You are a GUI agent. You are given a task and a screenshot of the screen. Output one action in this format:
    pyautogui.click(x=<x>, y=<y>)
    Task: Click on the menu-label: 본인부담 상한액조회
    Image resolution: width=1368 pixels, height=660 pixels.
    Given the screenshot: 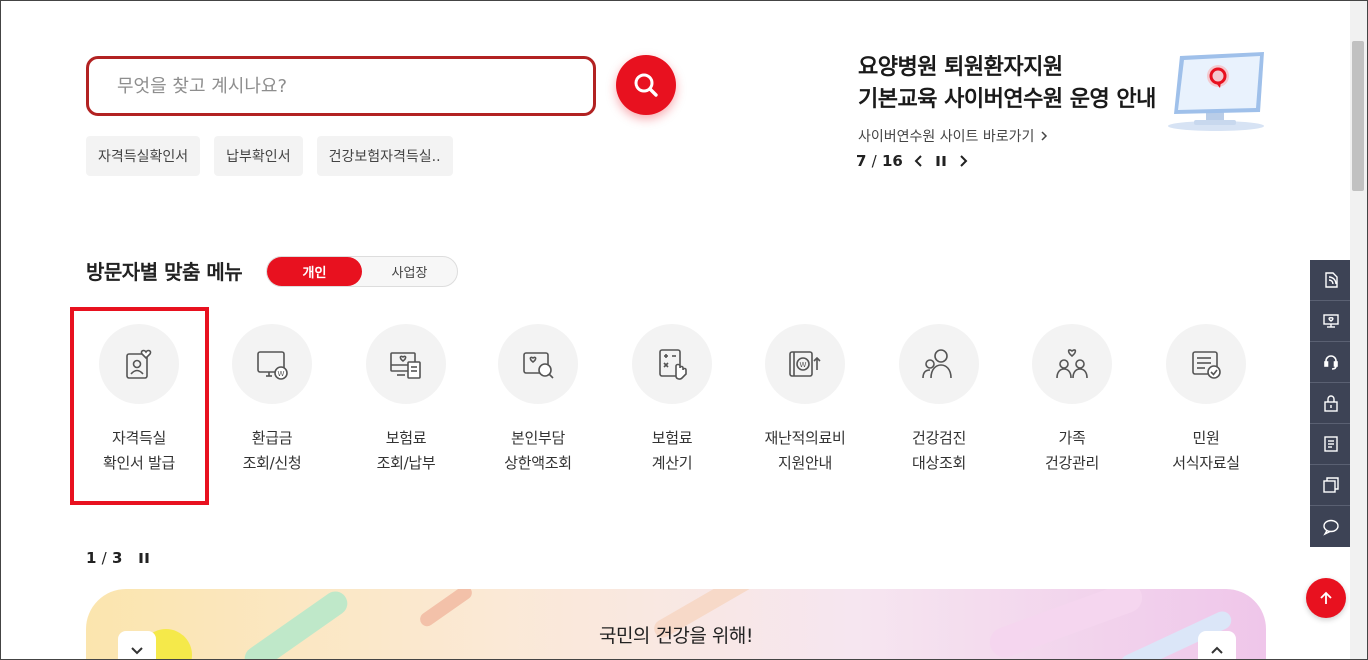 What is the action you would take?
    pyautogui.click(x=538, y=450)
    